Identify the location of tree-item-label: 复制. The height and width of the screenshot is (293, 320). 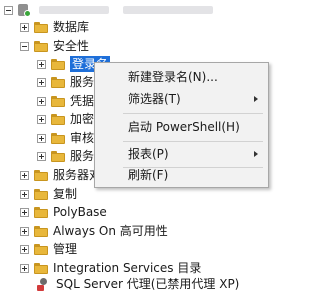
(65, 194).